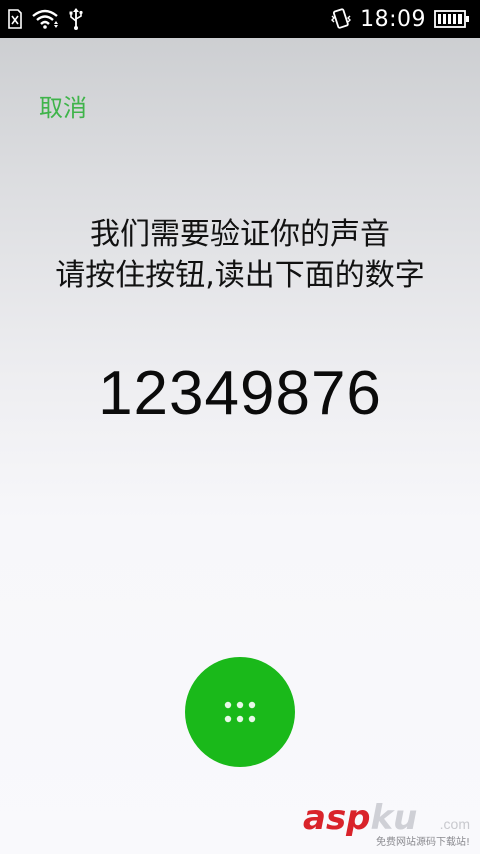  What do you see at coordinates (76, 19) in the screenshot?
I see `usb-icon` at bounding box center [76, 19].